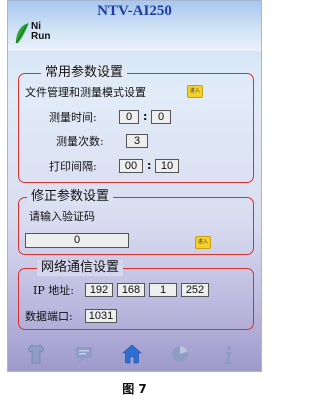 This screenshot has height=409, width=320. What do you see at coordinates (203, 242) in the screenshot?
I see `correction-enter-button: 进入` at bounding box center [203, 242].